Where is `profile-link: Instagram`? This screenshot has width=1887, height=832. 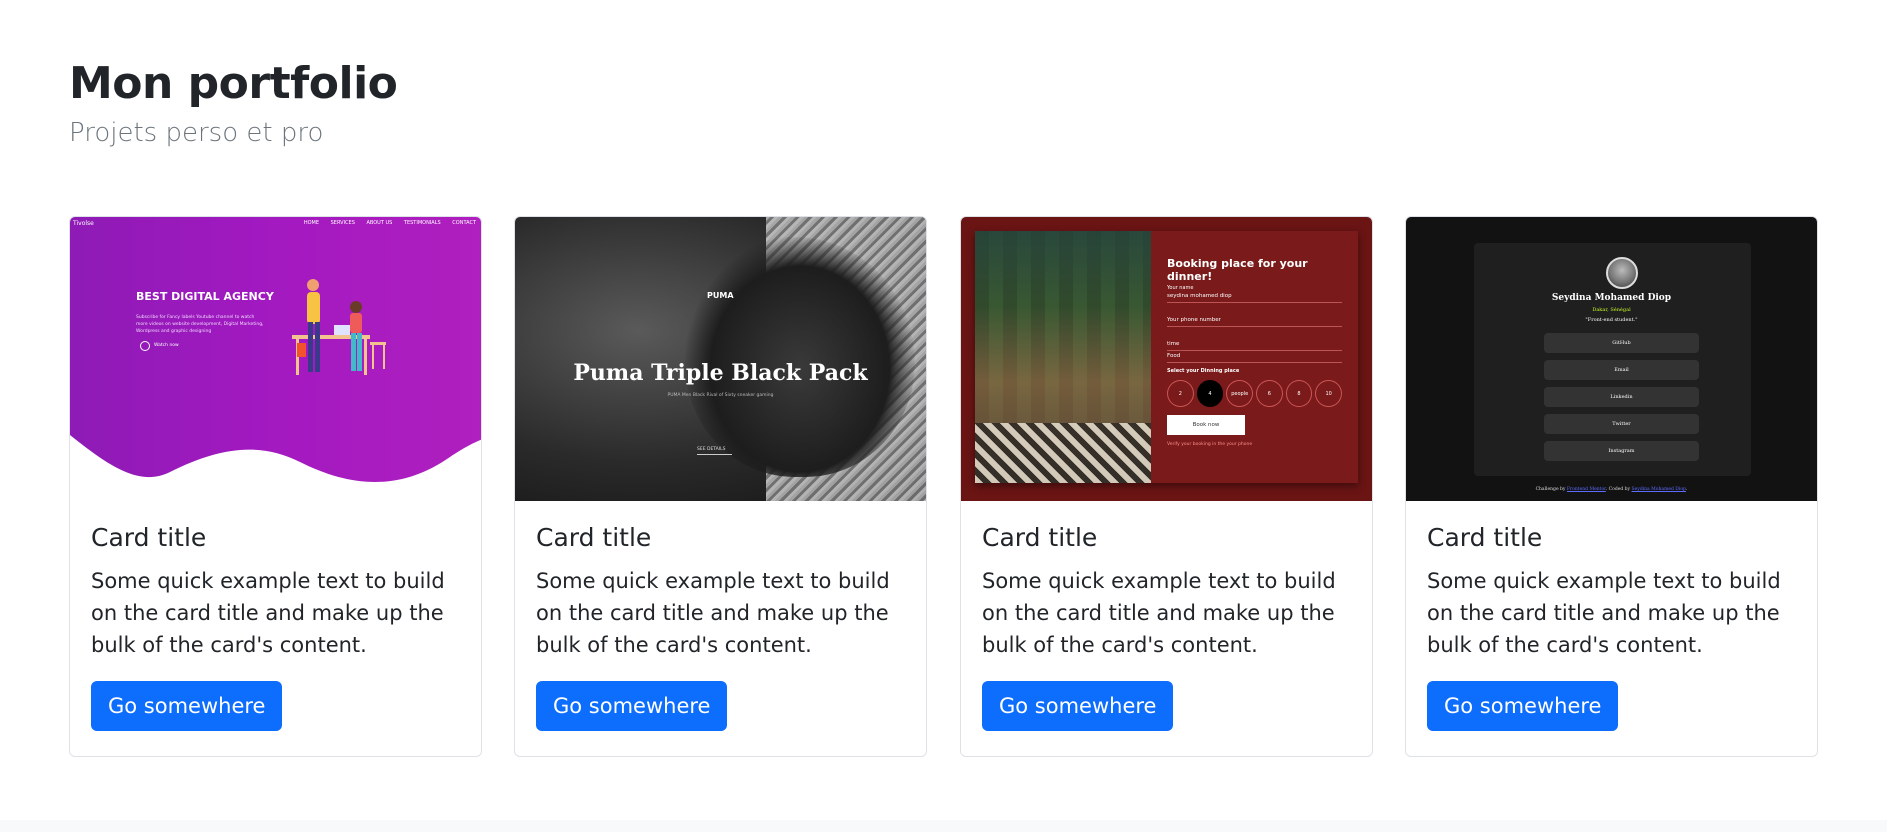 profile-link: Instagram is located at coordinates (1621, 451).